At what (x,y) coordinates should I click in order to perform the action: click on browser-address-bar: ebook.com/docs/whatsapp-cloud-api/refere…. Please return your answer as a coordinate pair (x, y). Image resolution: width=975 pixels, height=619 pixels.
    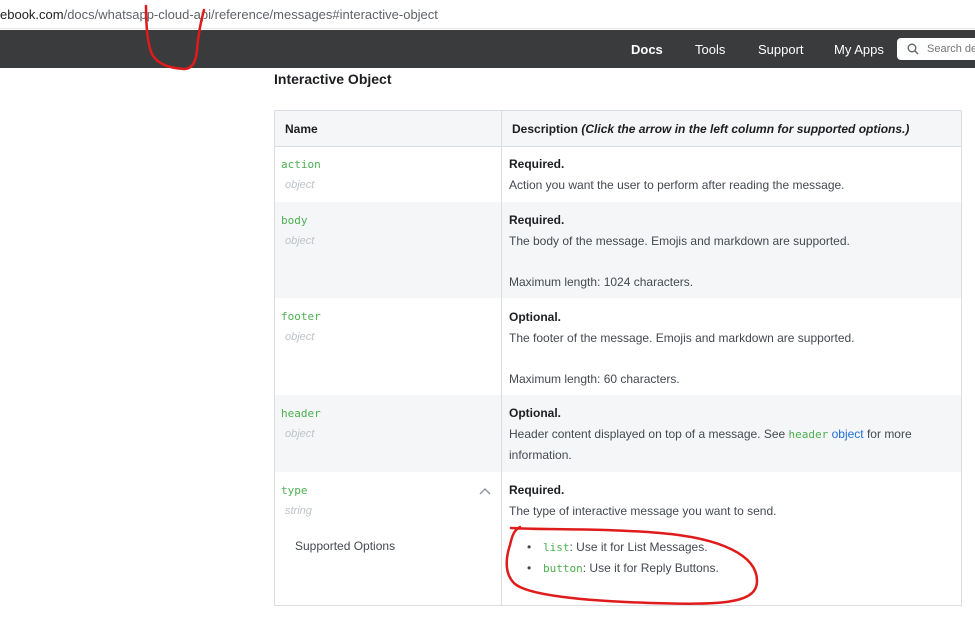
    Looking at the image, I should click on (487, 14).